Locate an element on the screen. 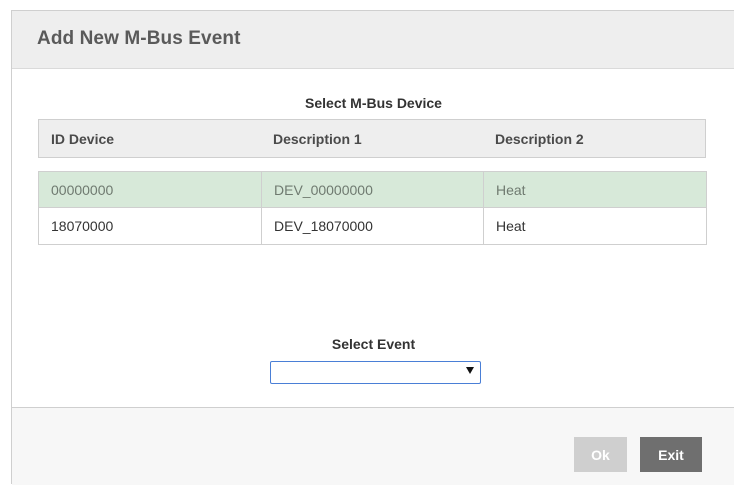 This screenshot has width=734, height=485. event-select-dropdown is located at coordinates (375, 372).